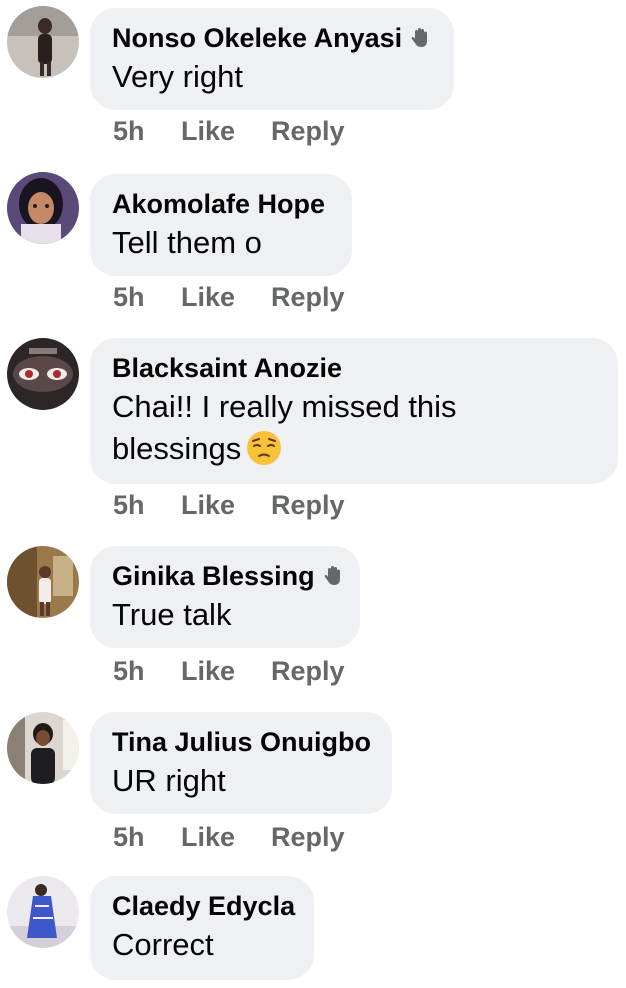 Image resolution: width=626 pixels, height=988 pixels. What do you see at coordinates (172, 614) in the screenshot?
I see `comment-text: True talk` at bounding box center [172, 614].